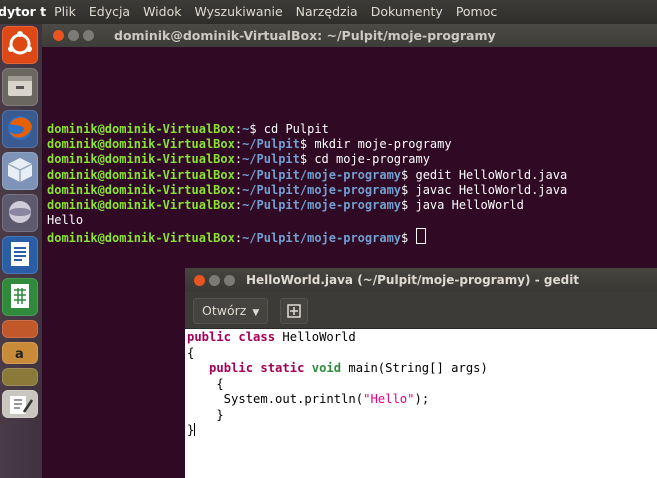 Image resolution: width=657 pixels, height=478 pixels. Describe the element at coordinates (421, 310) in the screenshot. I see `gedit-toolbar: Otwórz ▼` at that location.